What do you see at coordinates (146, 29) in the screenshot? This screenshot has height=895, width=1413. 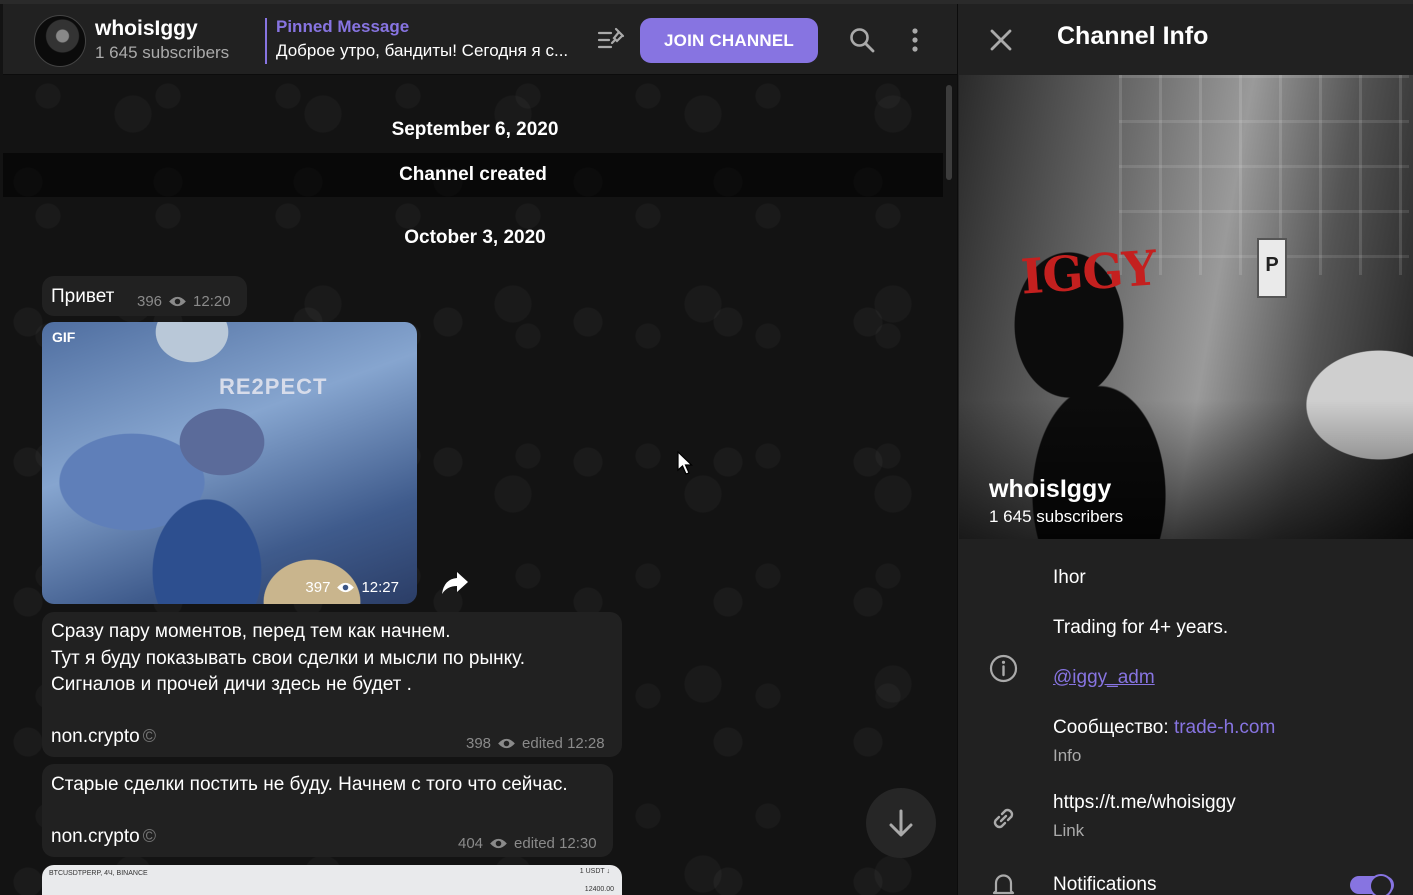 I see `channel-title: whoisIggy` at bounding box center [146, 29].